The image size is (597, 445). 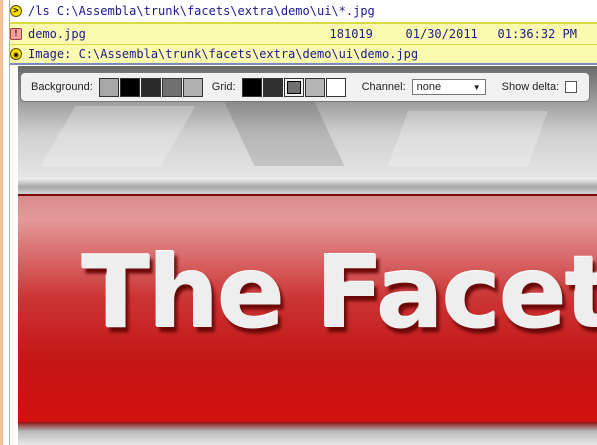 What do you see at coordinates (9, 222) in the screenshot?
I see `left-gutter-line` at bounding box center [9, 222].